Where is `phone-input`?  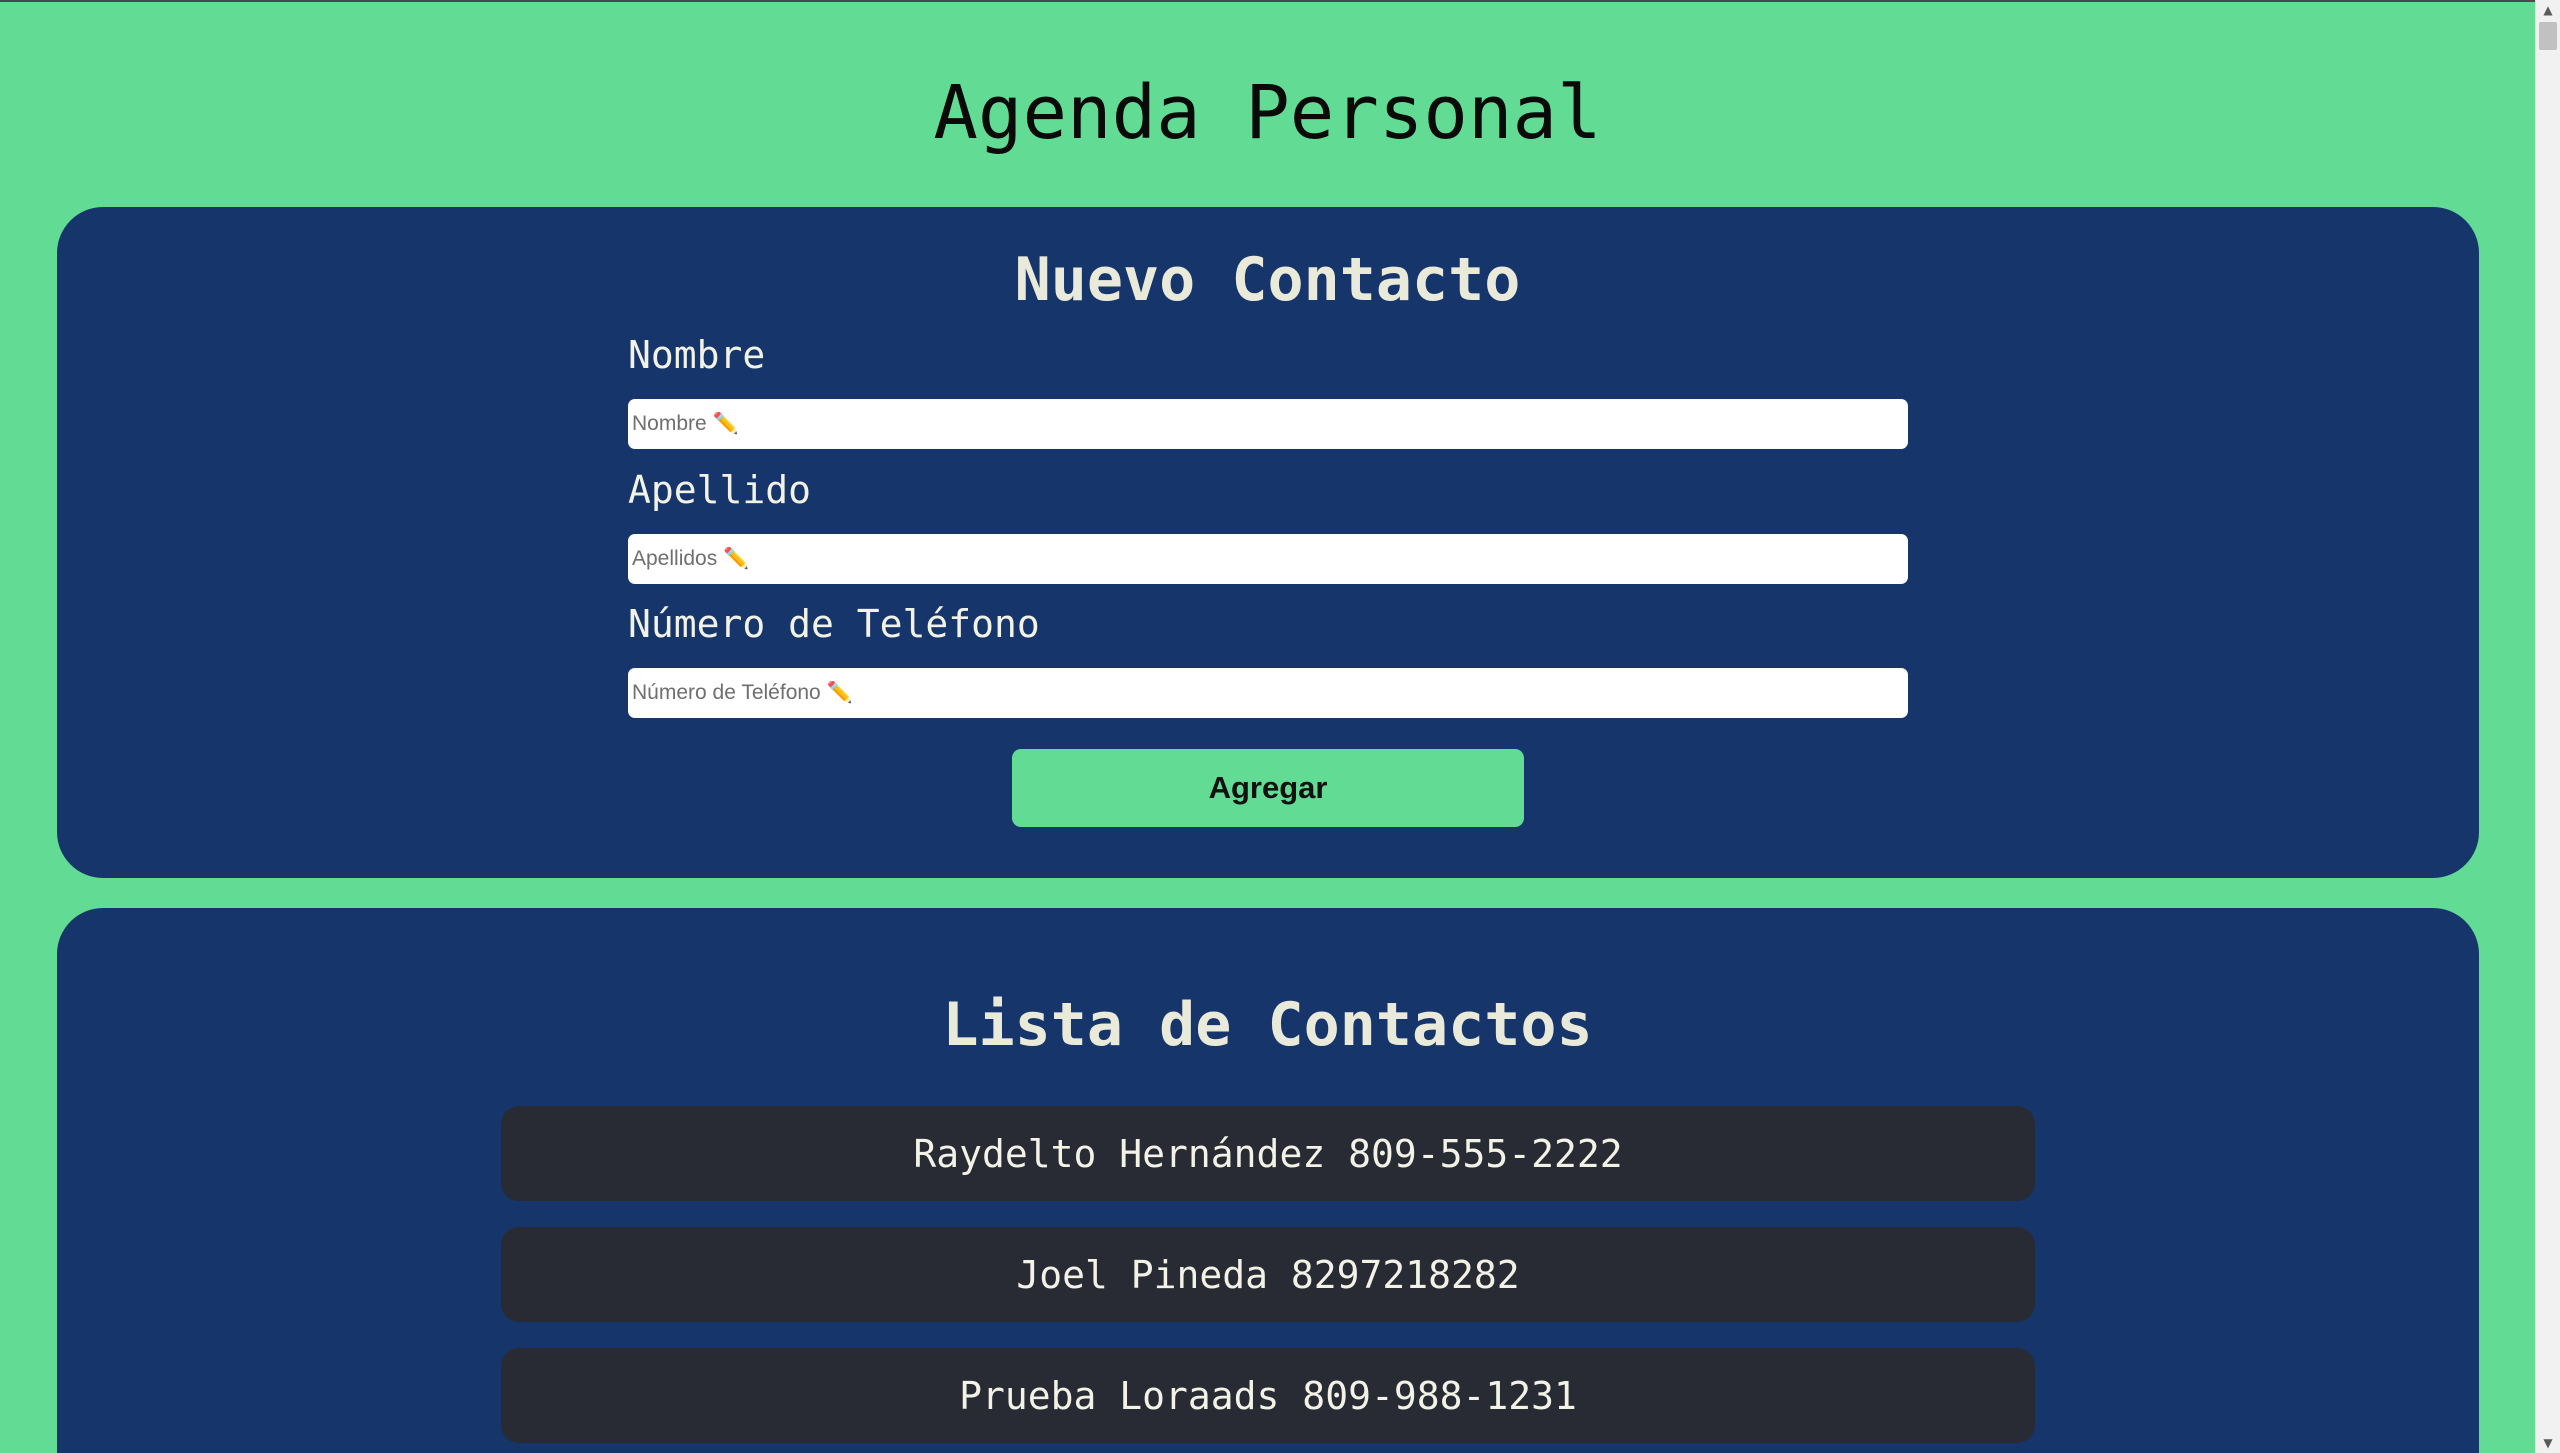
phone-input is located at coordinates (1268, 693).